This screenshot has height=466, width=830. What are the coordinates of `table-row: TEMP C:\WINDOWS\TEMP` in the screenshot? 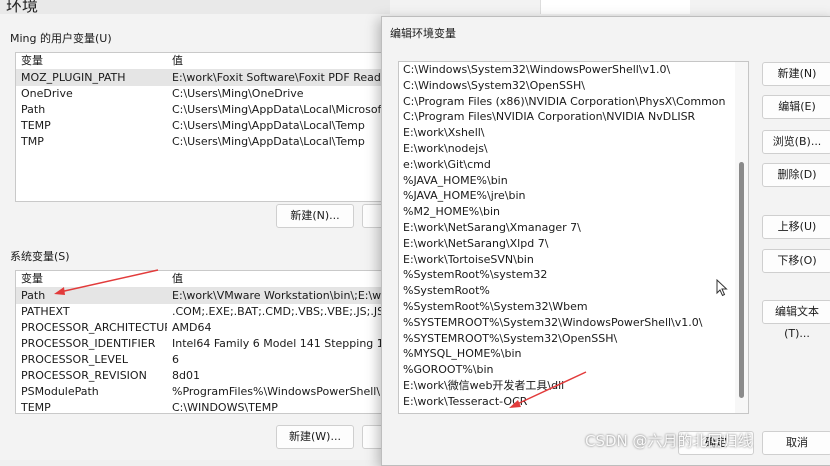 It's located at (200, 407).